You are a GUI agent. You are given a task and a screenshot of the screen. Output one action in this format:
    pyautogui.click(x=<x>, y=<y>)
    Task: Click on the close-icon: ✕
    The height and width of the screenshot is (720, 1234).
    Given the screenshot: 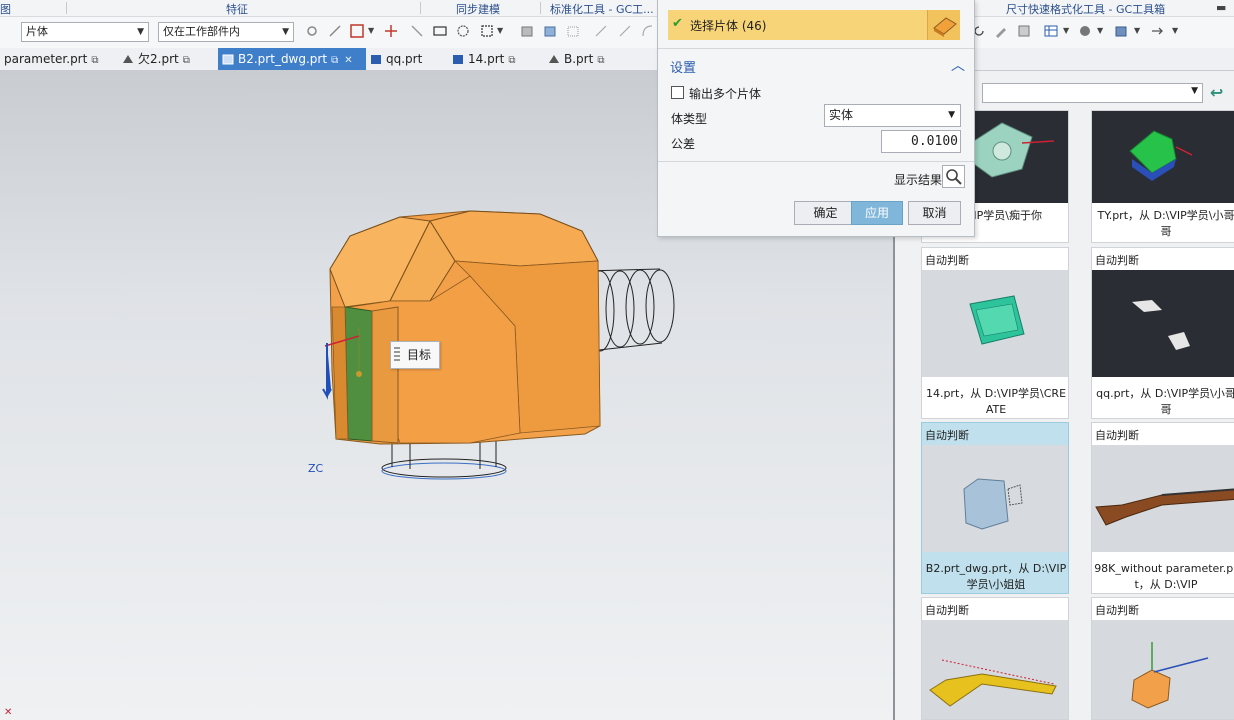 What is the action you would take?
    pyautogui.click(x=348, y=60)
    